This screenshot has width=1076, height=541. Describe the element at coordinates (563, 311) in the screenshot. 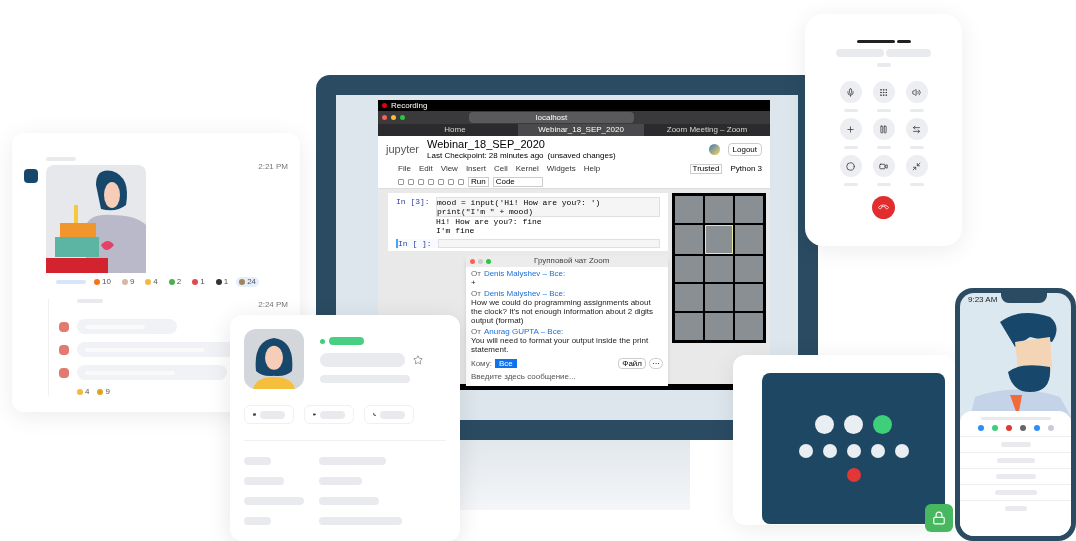

I see `chat-message: How we could do programming assignments about the clock? It's not enough information about 2 digits output (format)` at that location.